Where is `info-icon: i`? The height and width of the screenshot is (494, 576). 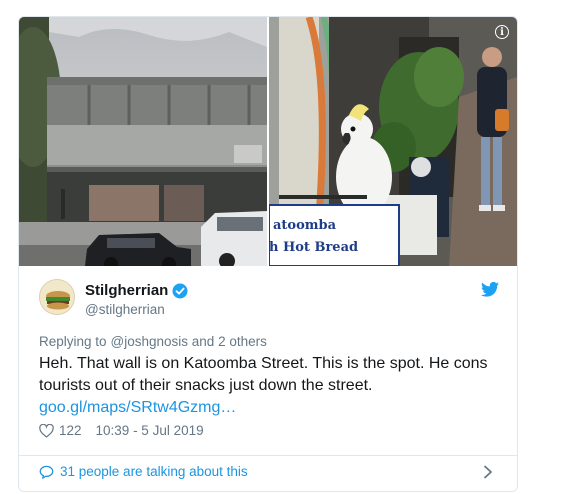 info-icon: i is located at coordinates (502, 32).